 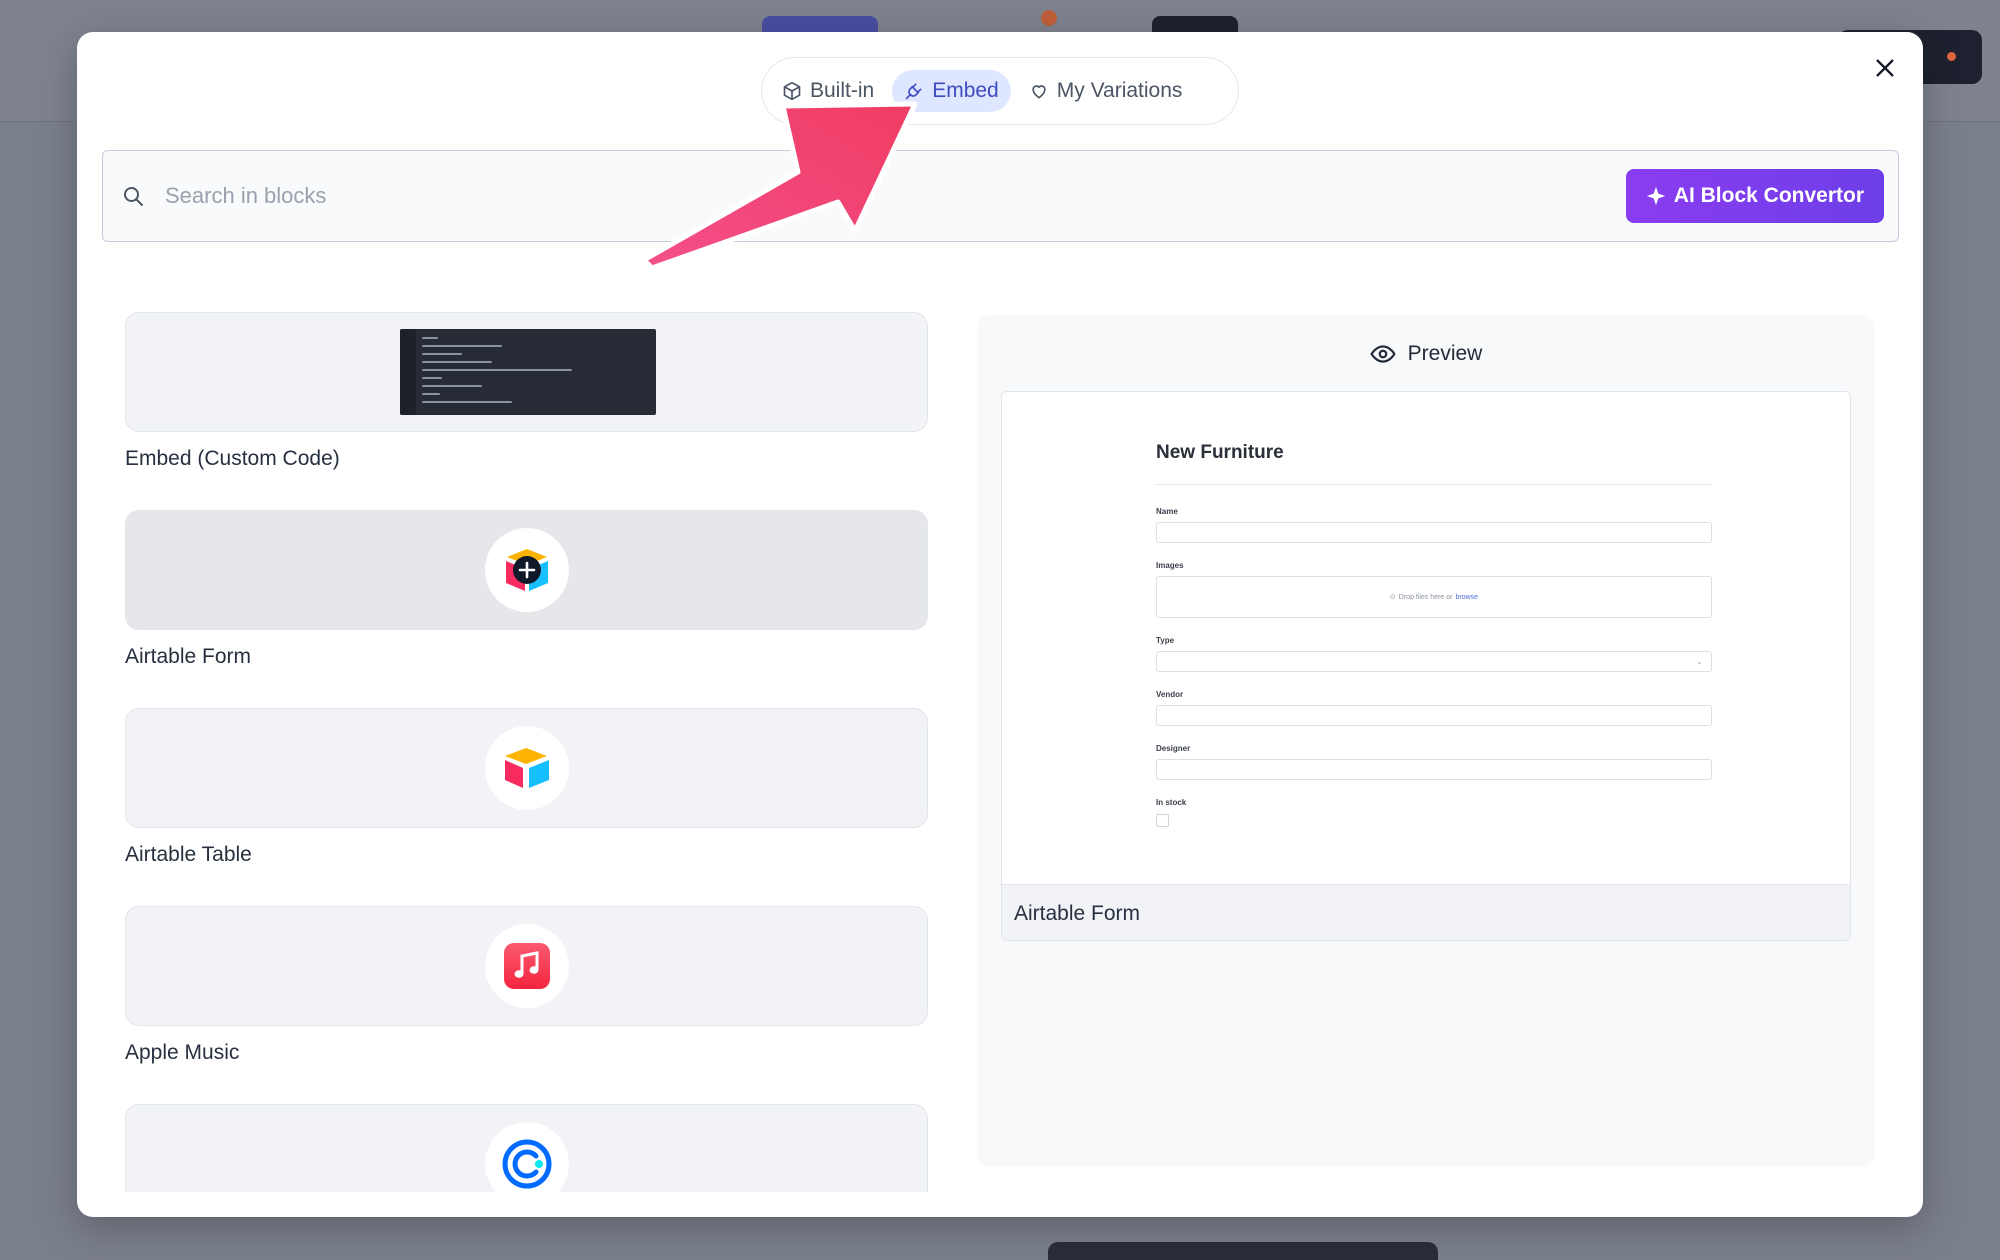 I want to click on block-label: Airtable Table, so click(x=188, y=854).